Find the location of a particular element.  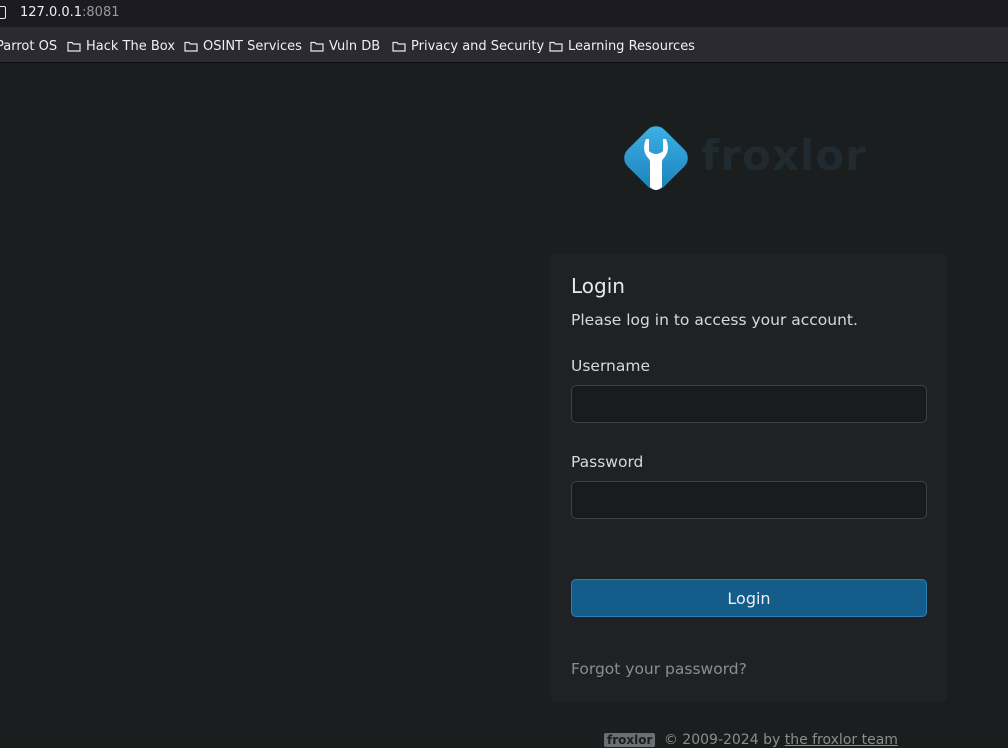

footer-brand-badge: froxlor is located at coordinates (630, 740).